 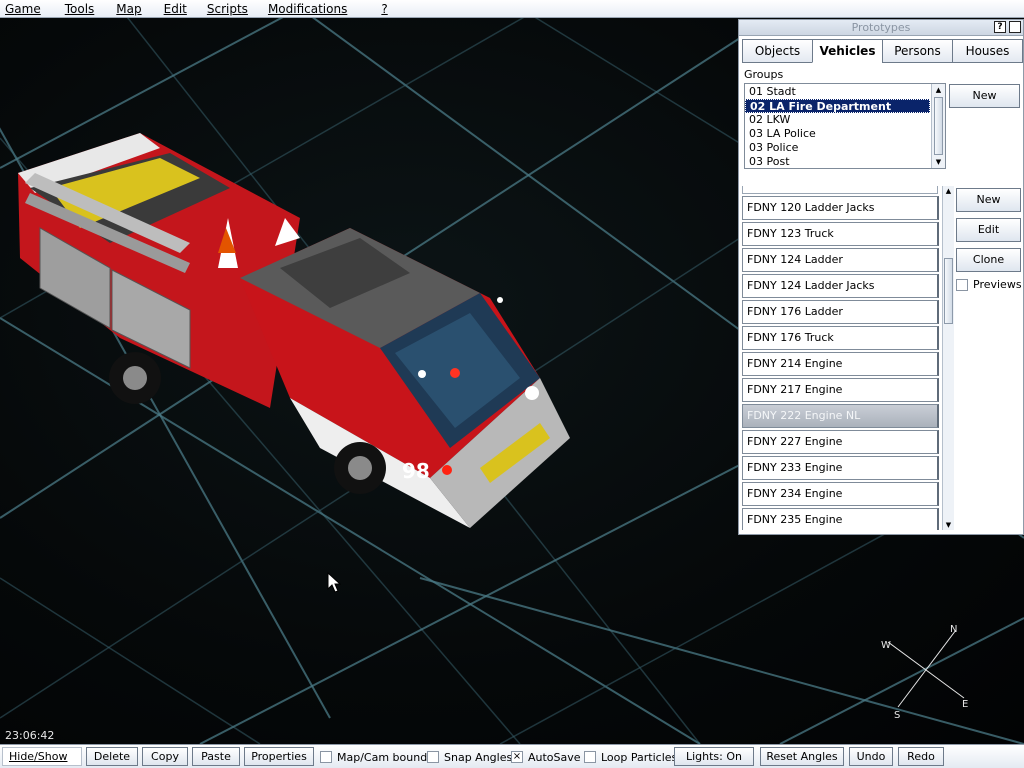 I want to click on snap-angles-label: Snap Angles, so click(x=478, y=757).